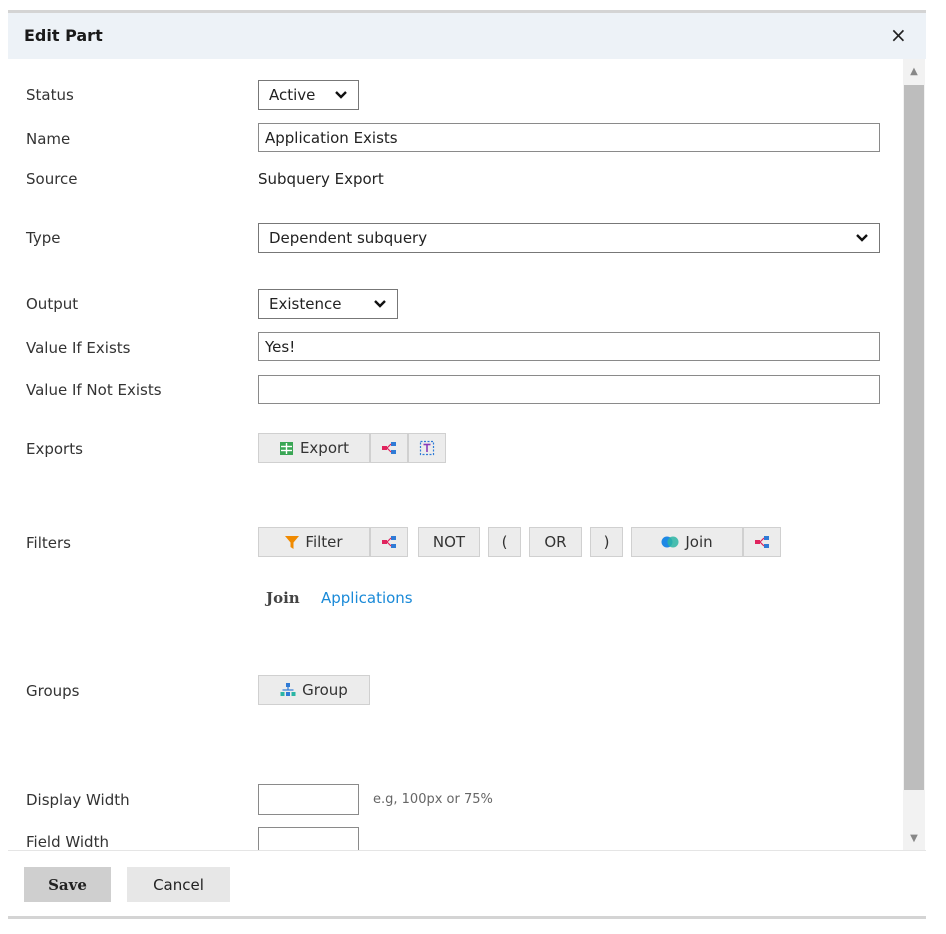 Image resolution: width=946 pixels, height=934 pixels. Describe the element at coordinates (308, 838) in the screenshot. I see `field-width-input` at that location.